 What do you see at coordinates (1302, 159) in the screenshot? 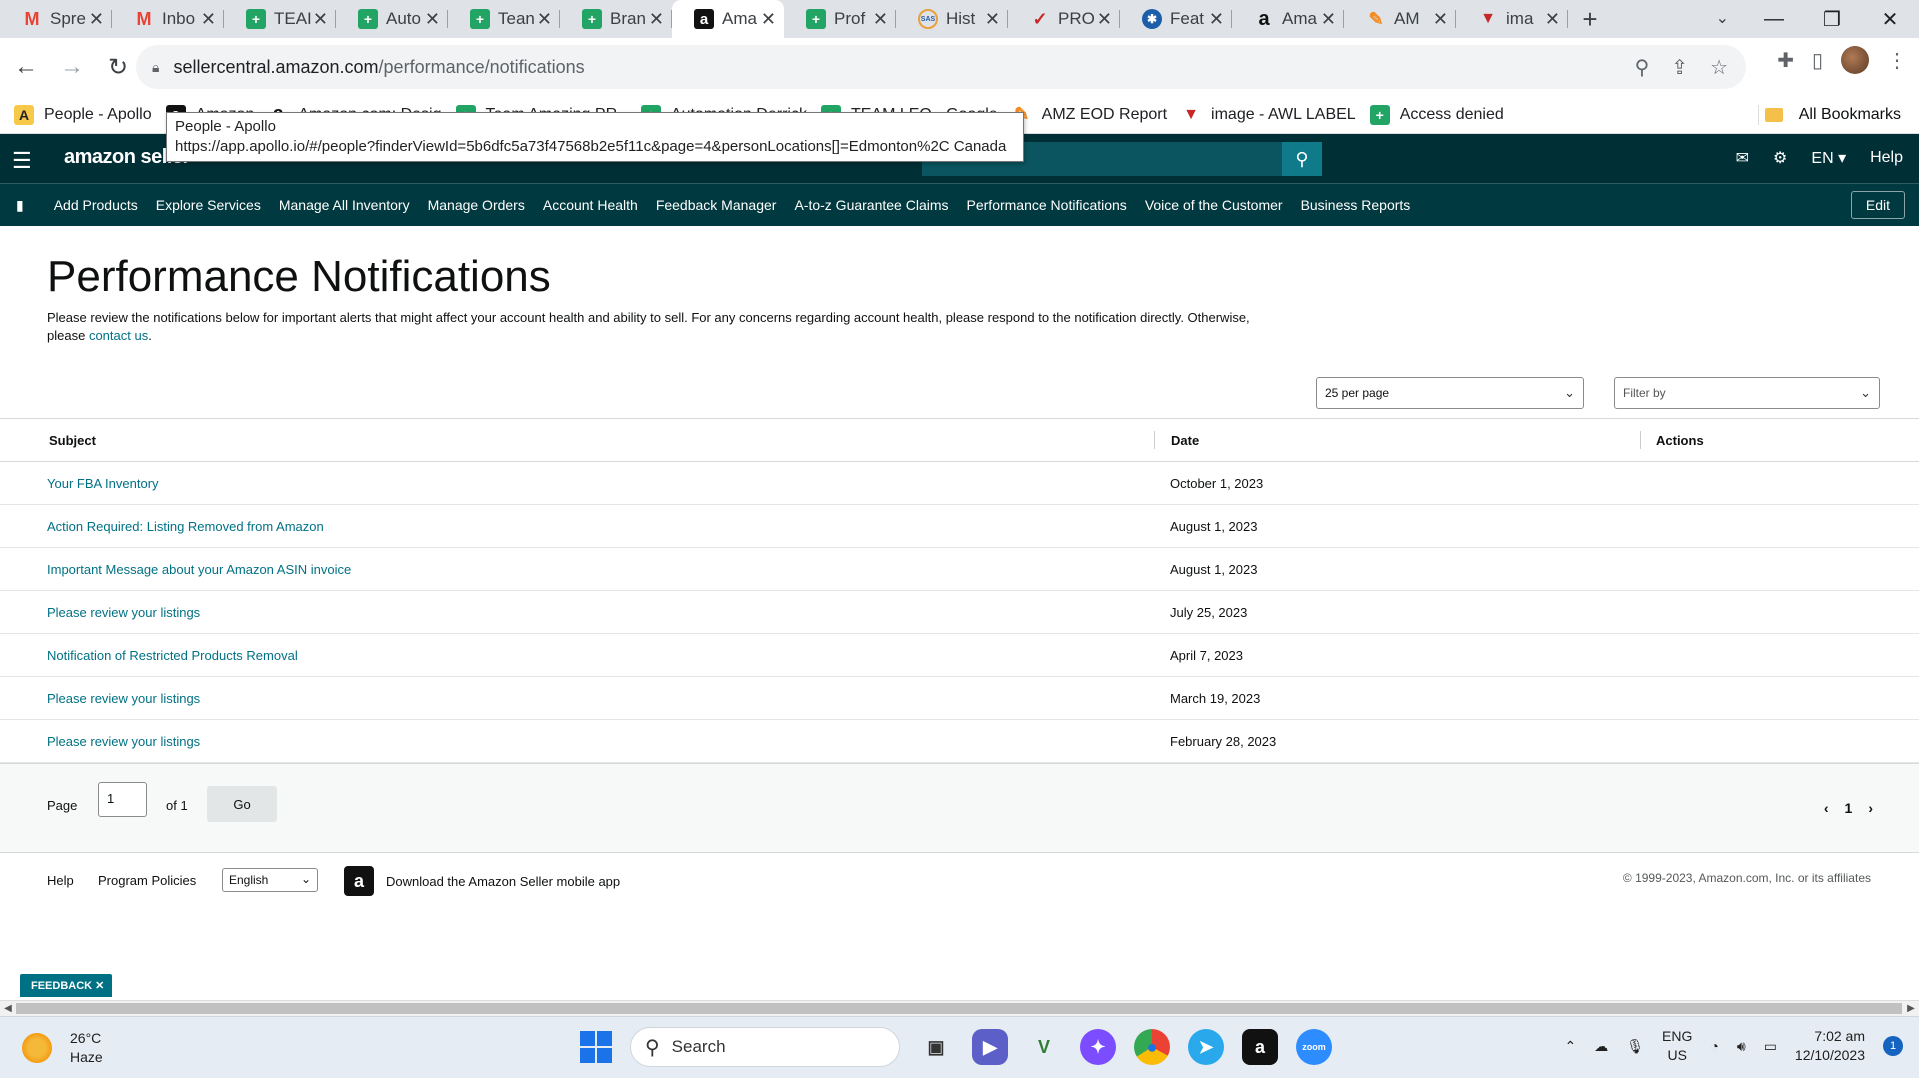
I see `search-icon: ⚲` at bounding box center [1302, 159].